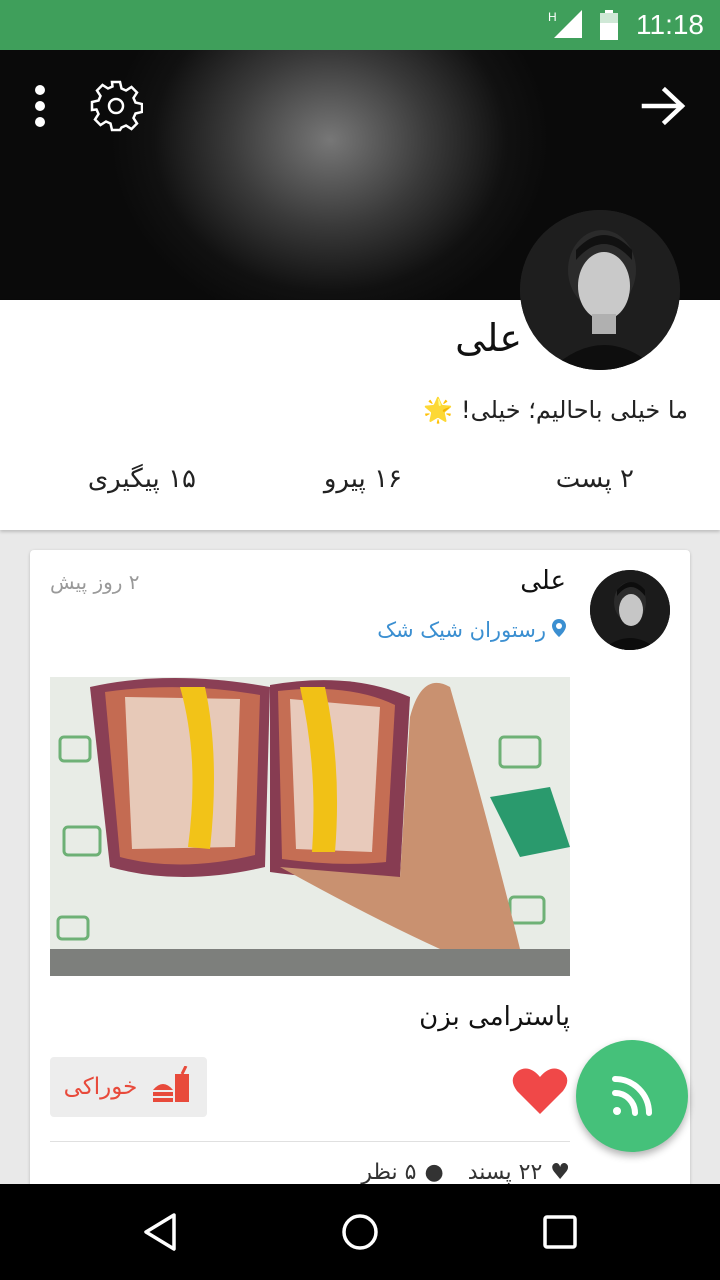  What do you see at coordinates (95, 582) in the screenshot?
I see `post-time: ۲ روز پیش` at bounding box center [95, 582].